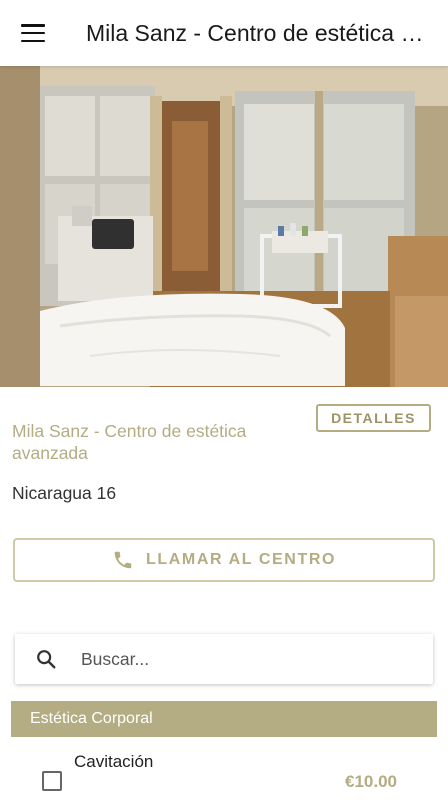 The image size is (448, 800). I want to click on details-button: DETALLES, so click(373, 418).